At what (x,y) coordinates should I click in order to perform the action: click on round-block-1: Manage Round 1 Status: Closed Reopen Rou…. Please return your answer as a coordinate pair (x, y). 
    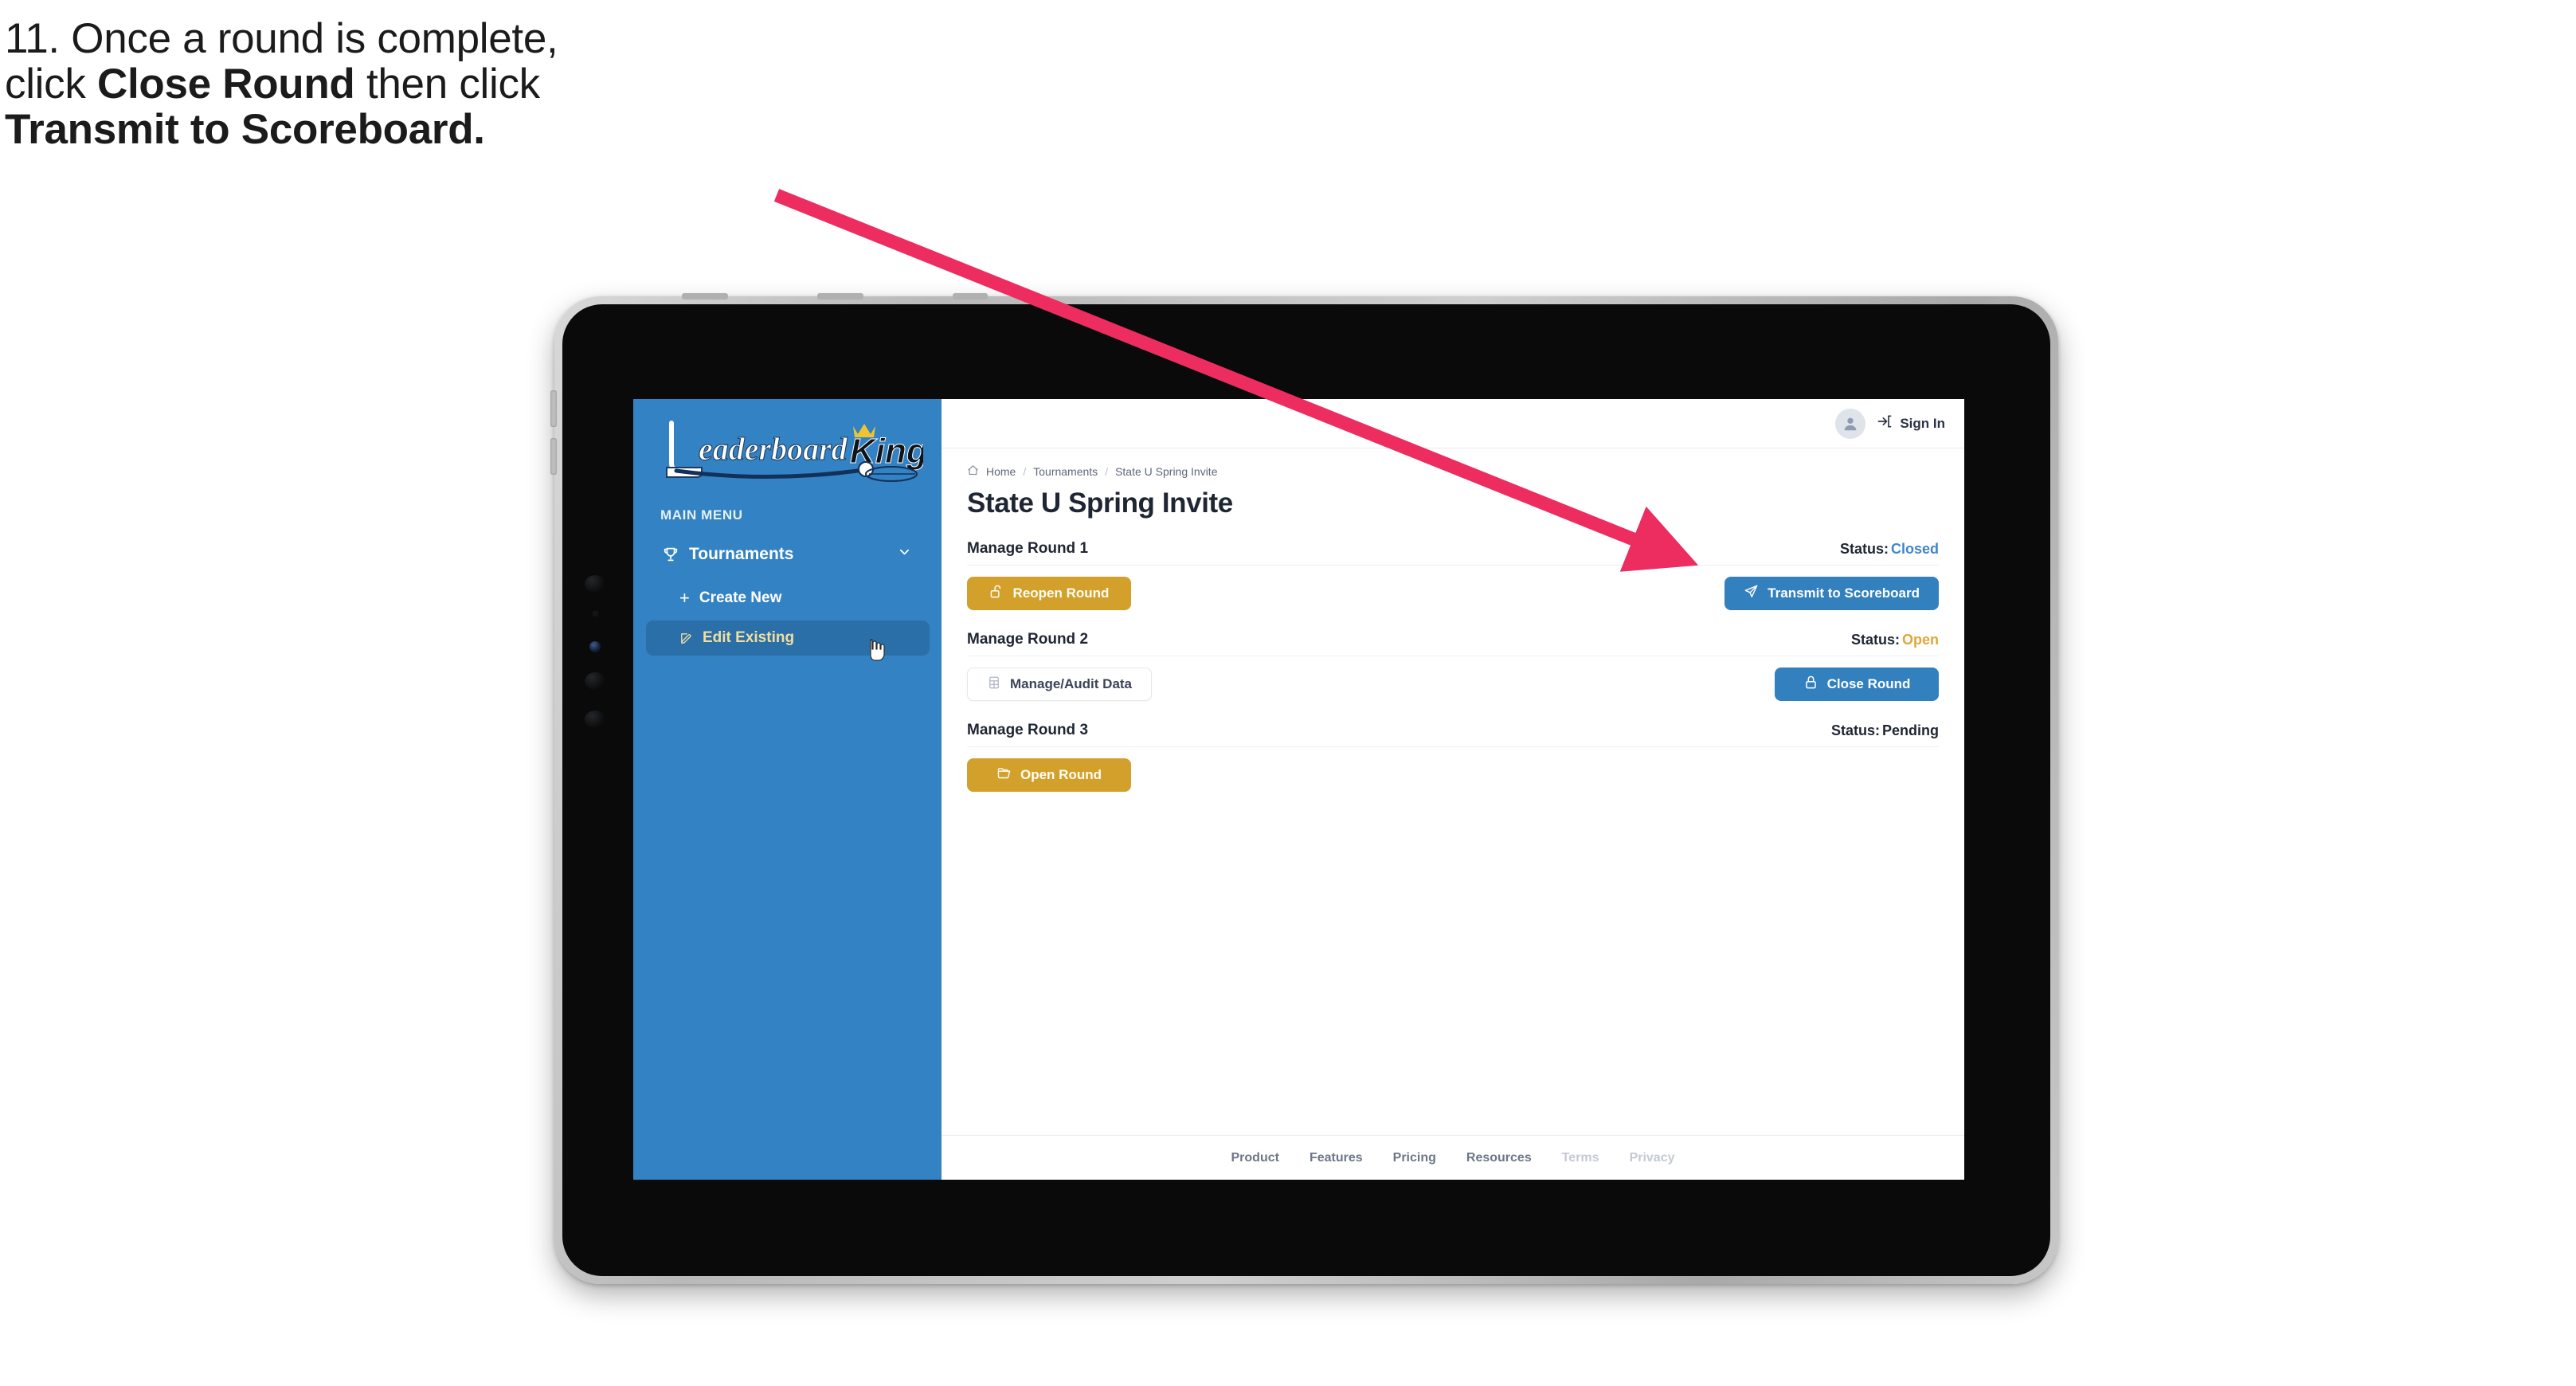
    Looking at the image, I should click on (1453, 575).